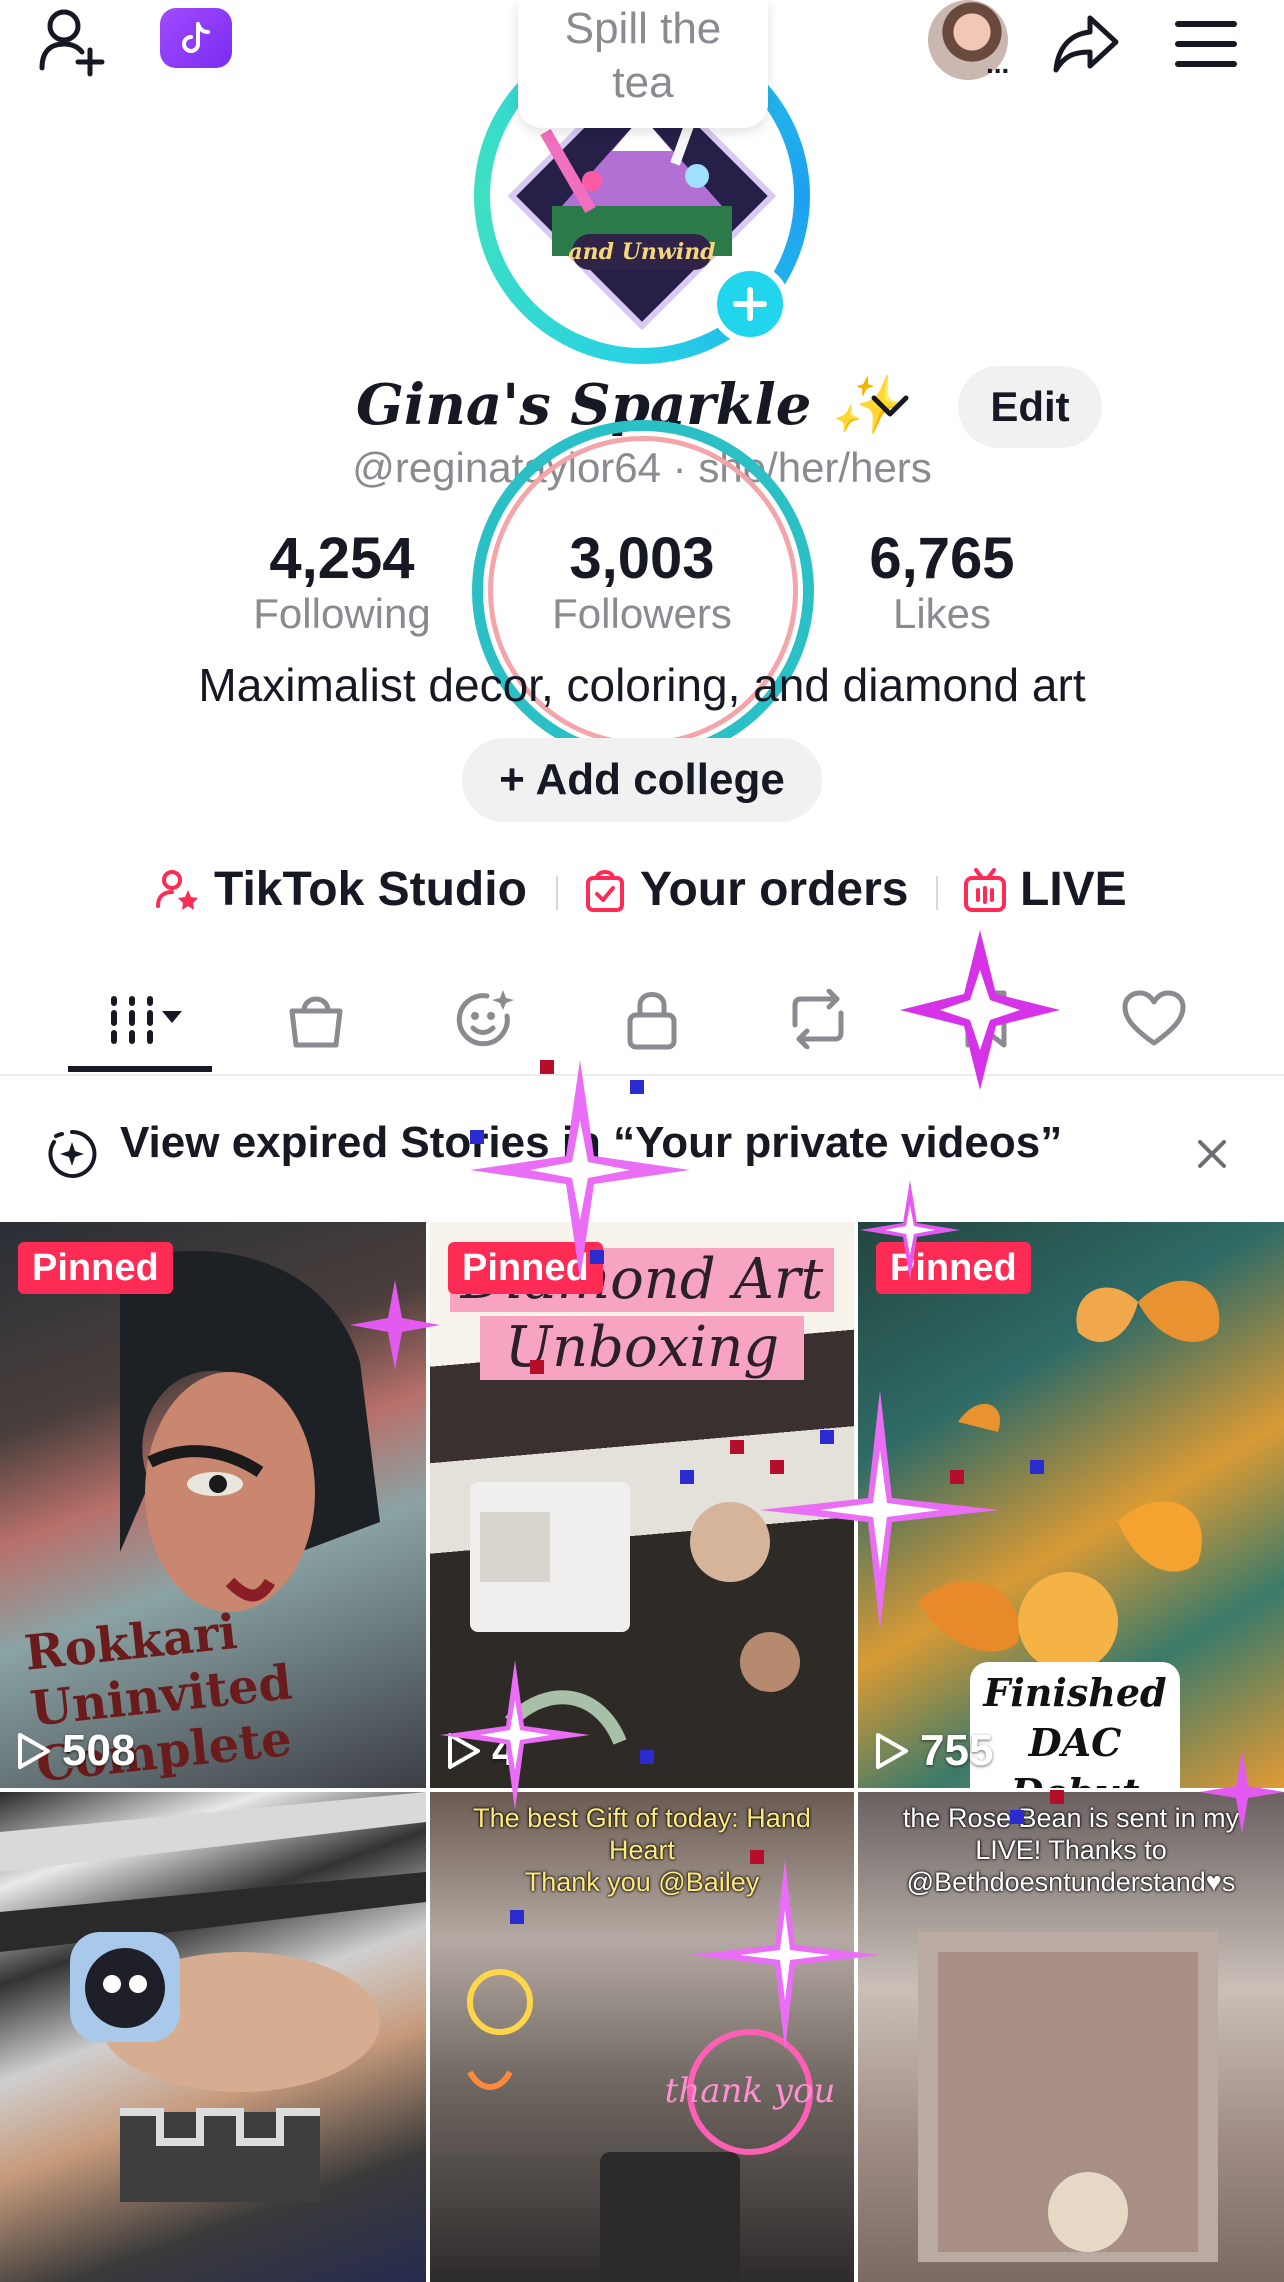 The image size is (1284, 2282). I want to click on video-thumbnail: Diamond Art Unboxing Pinned 4, so click(642, 1505).